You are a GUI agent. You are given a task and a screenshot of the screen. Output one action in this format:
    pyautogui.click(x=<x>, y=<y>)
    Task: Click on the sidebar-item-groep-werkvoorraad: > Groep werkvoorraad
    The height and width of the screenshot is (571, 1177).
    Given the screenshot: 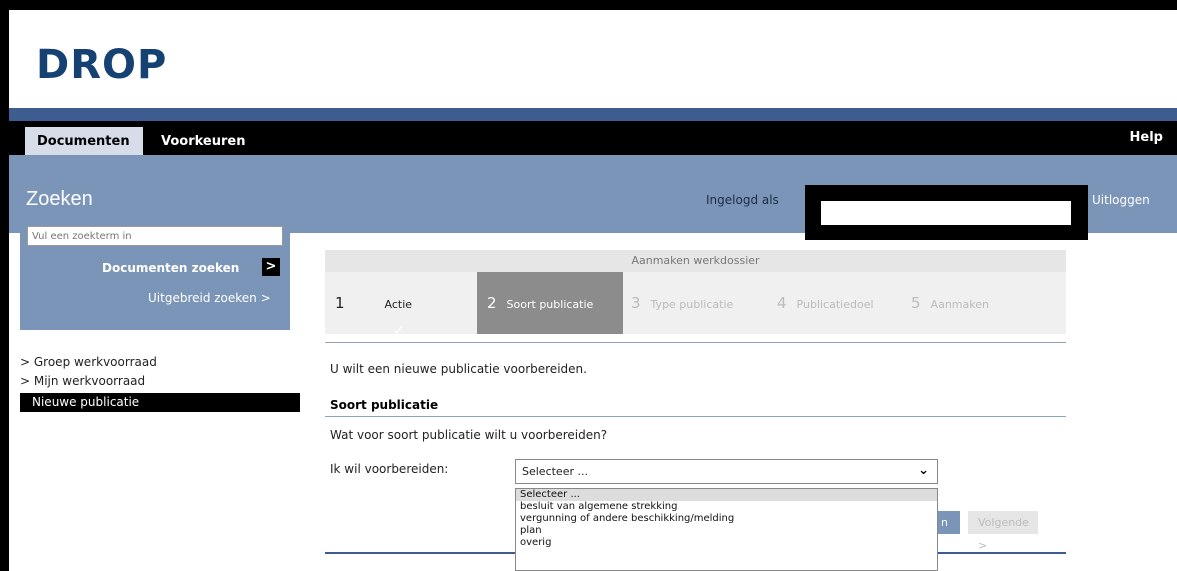 What is the action you would take?
    pyautogui.click(x=88, y=362)
    